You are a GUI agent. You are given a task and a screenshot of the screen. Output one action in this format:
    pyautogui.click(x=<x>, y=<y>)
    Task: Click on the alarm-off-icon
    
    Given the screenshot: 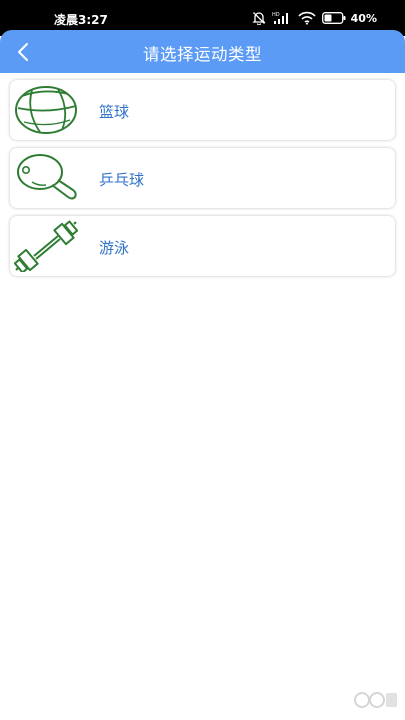 What is the action you would take?
    pyautogui.click(x=259, y=18)
    